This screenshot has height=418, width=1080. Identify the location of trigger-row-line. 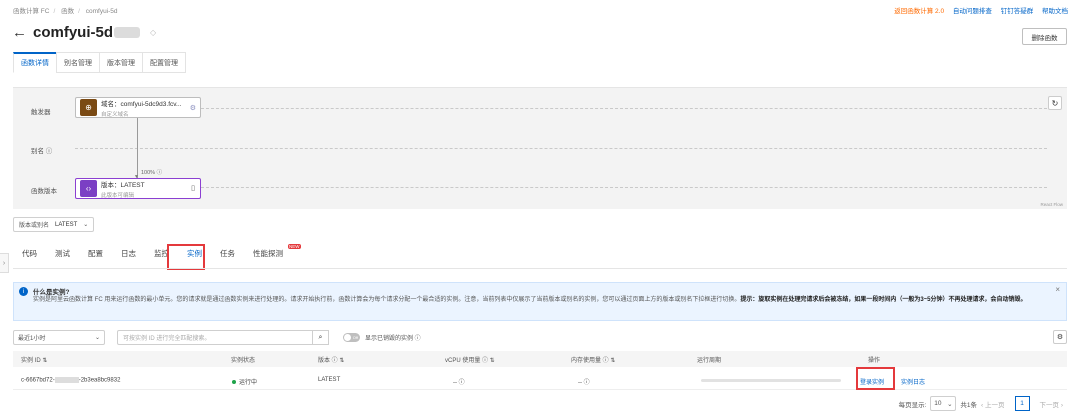
(624, 108).